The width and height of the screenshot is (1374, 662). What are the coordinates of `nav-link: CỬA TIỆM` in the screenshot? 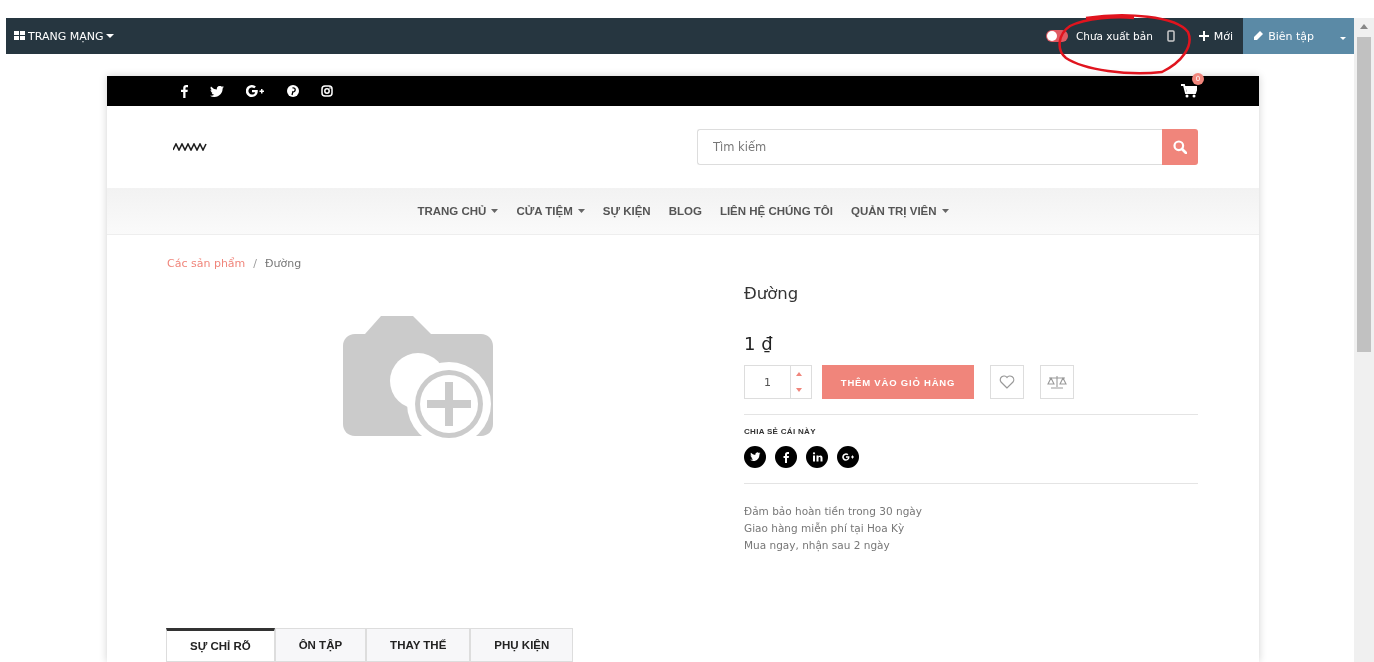 It's located at (550, 211).